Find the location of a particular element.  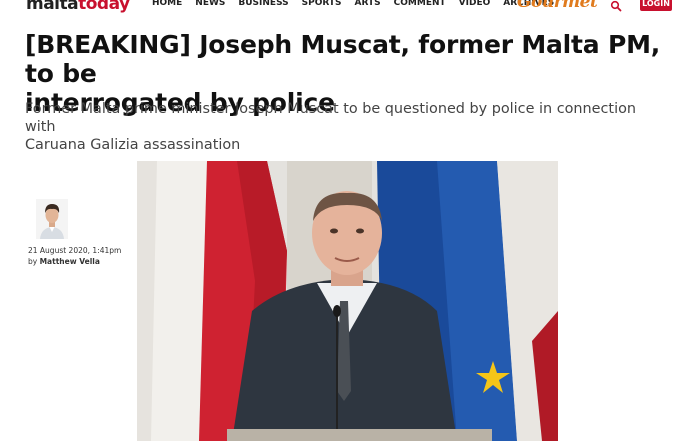

nav-item-business: BUSINESS is located at coordinates (263, 4).